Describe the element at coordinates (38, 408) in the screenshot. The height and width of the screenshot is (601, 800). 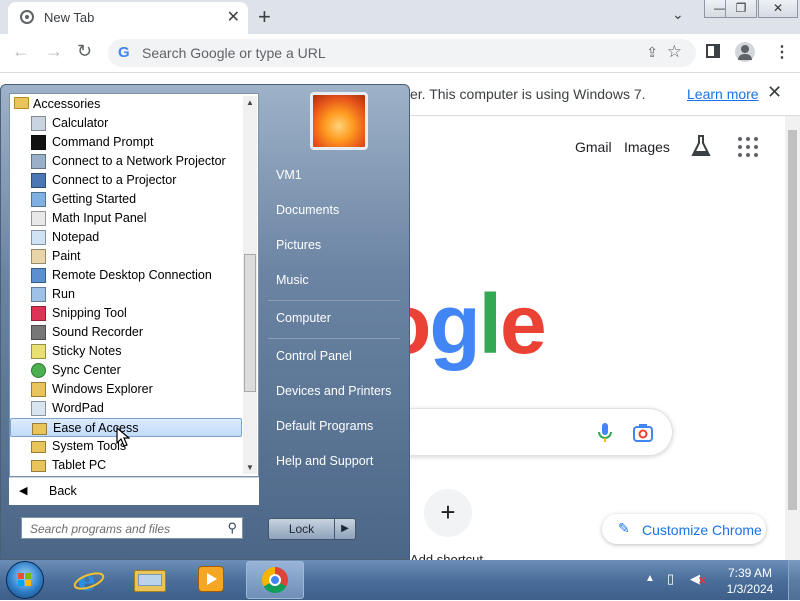
I see `wordpad-icon` at that location.